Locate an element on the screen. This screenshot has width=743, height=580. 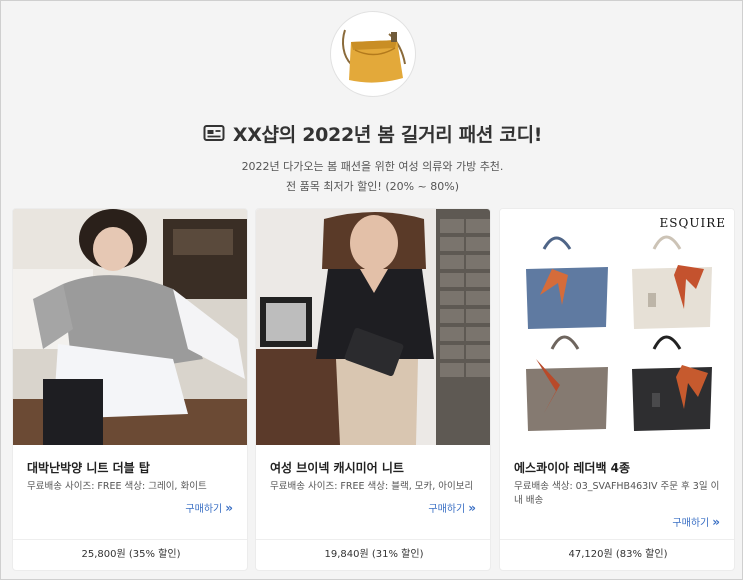
price-bar: 25,800원 (35% 할인) is located at coordinates (130, 554).